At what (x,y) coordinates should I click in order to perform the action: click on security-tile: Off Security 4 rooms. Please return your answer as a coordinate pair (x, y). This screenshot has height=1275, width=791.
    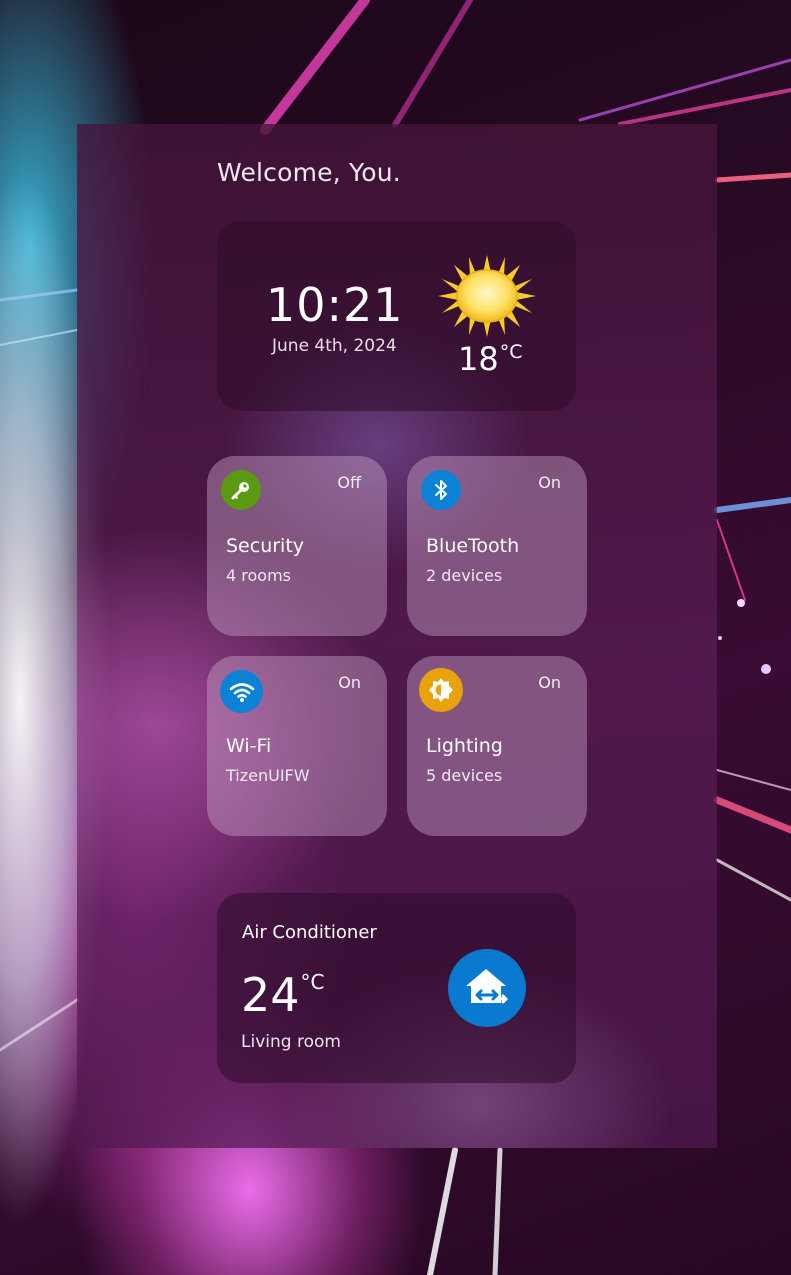
    Looking at the image, I should click on (297, 546).